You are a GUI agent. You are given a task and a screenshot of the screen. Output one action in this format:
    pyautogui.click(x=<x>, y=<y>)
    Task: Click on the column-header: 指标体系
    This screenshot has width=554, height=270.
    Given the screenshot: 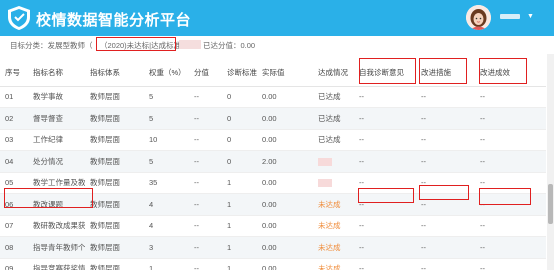 What is the action you would take?
    pyautogui.click(x=114, y=73)
    